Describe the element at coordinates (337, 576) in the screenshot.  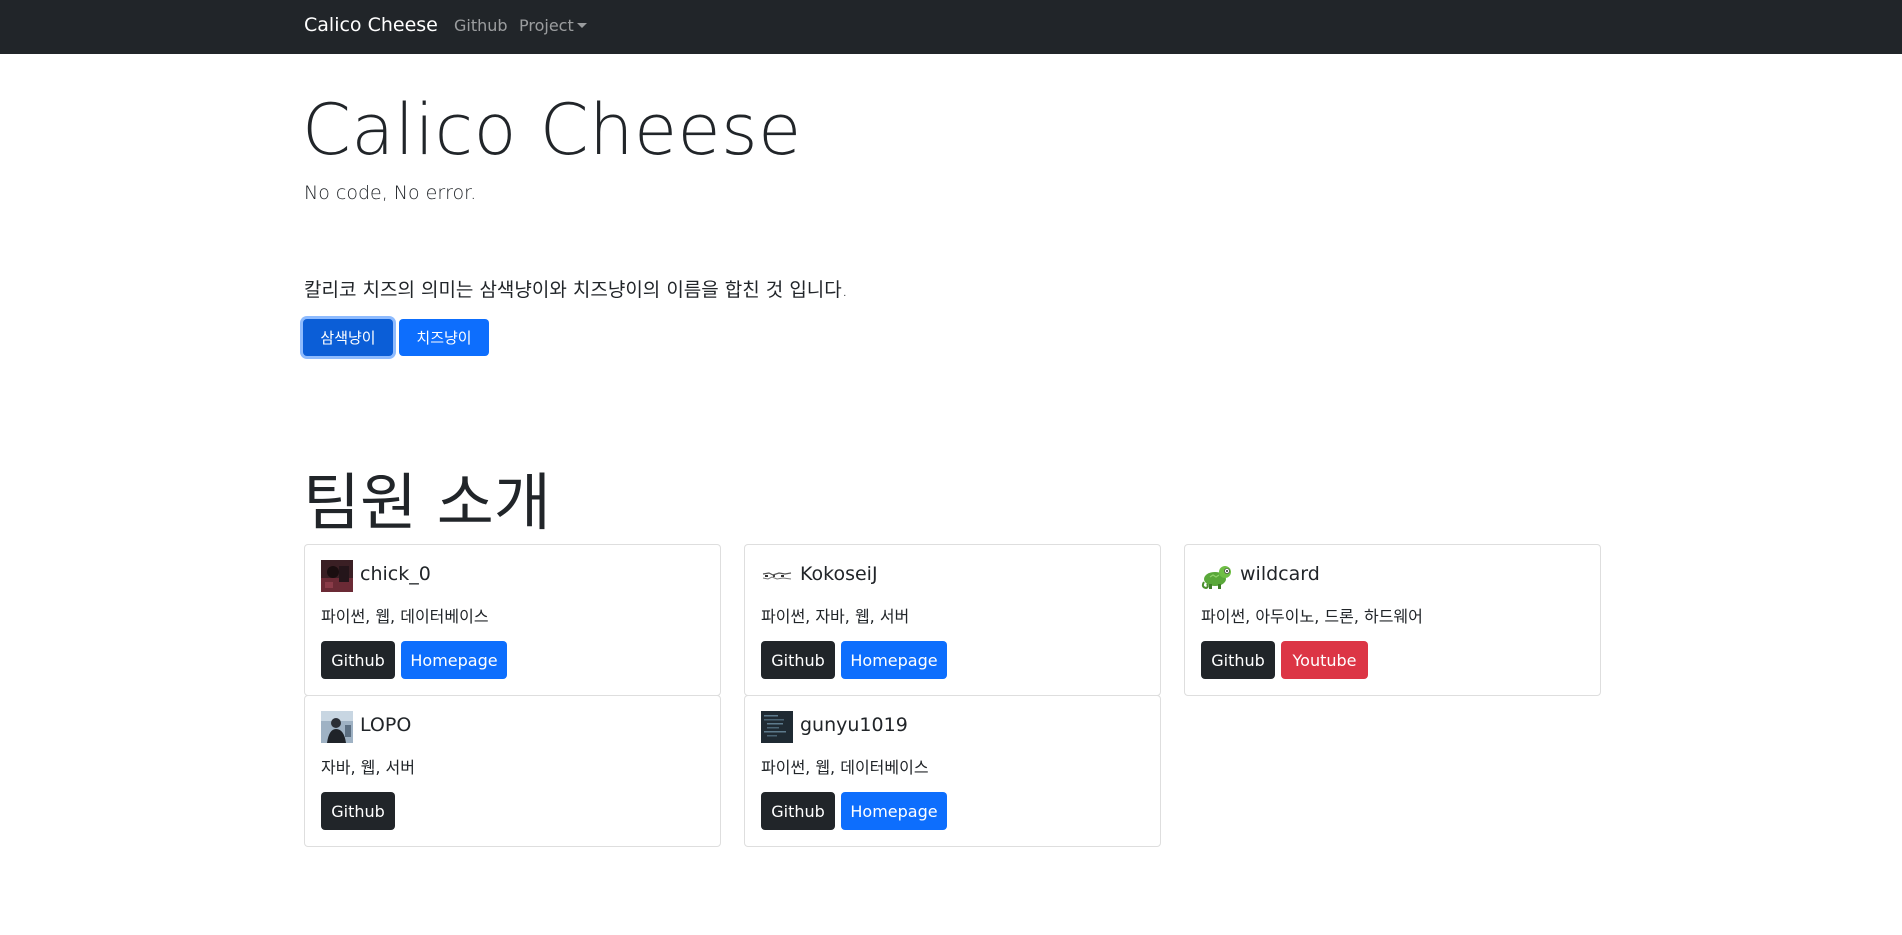
I see `dark-photo-avatar` at that location.